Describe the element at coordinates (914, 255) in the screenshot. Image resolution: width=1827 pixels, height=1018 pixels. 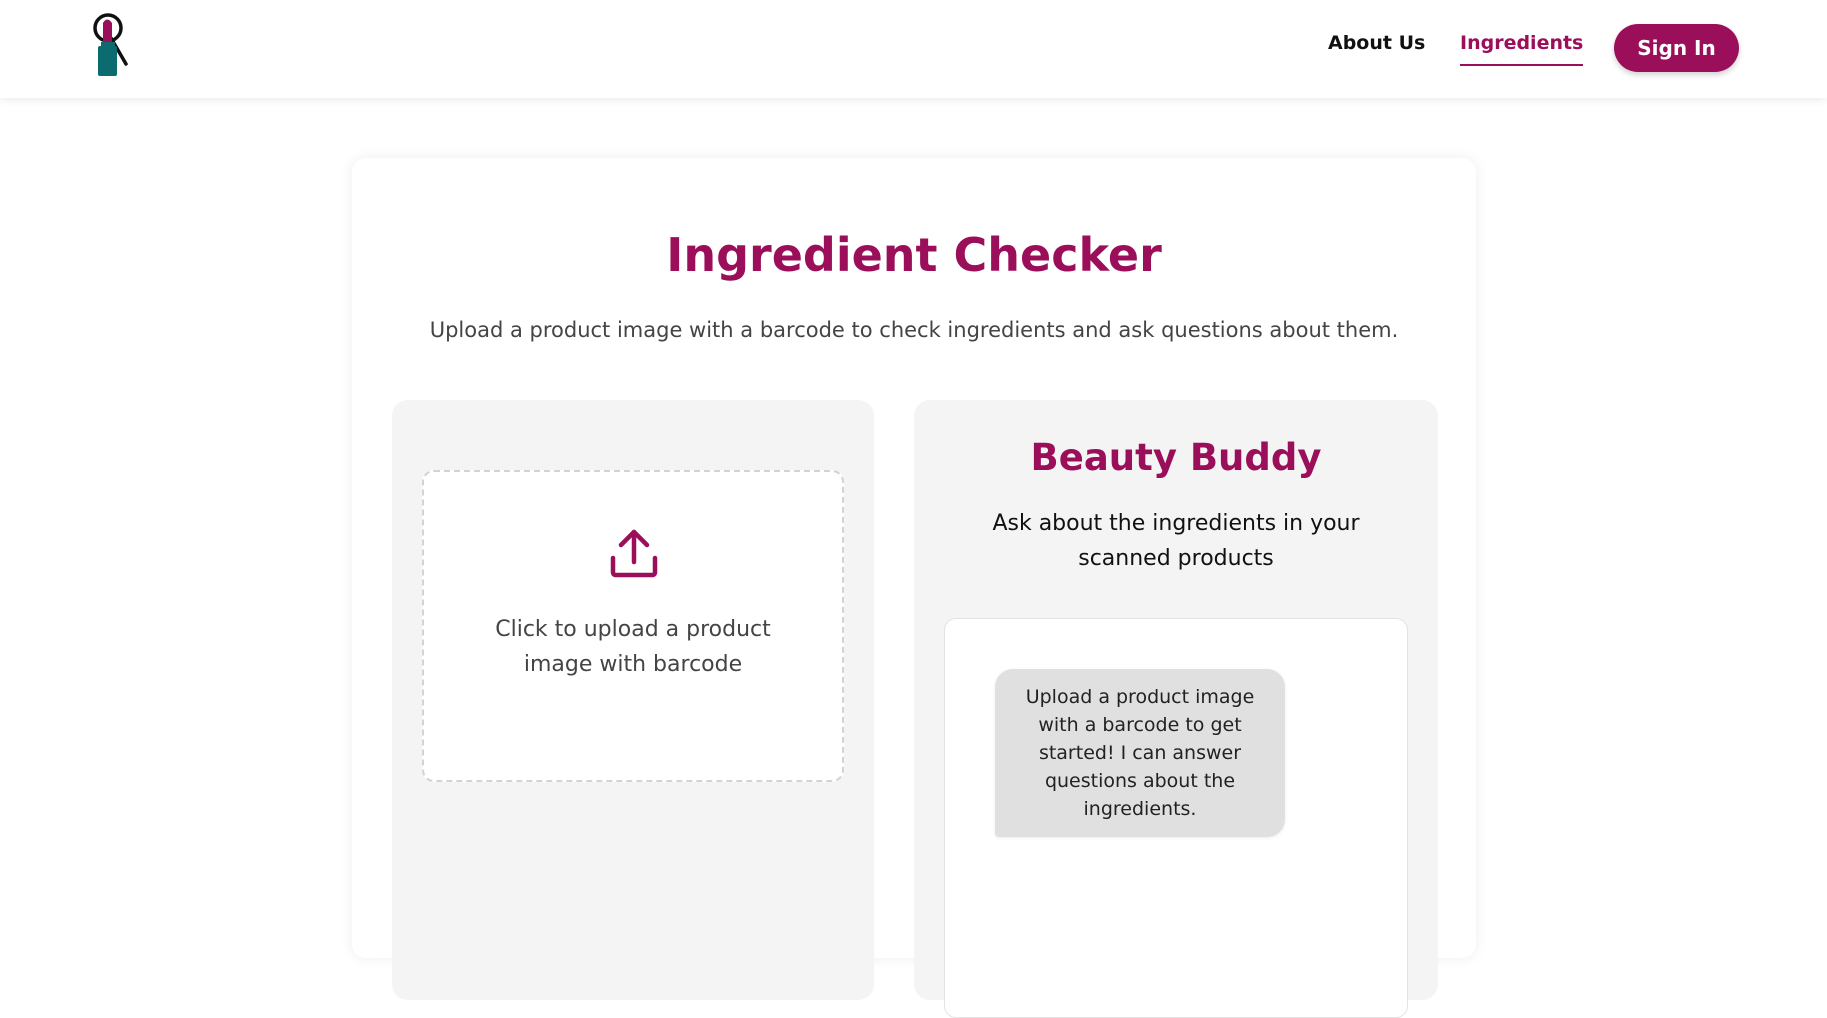
I see `page-title: Ingredient Checker` at that location.